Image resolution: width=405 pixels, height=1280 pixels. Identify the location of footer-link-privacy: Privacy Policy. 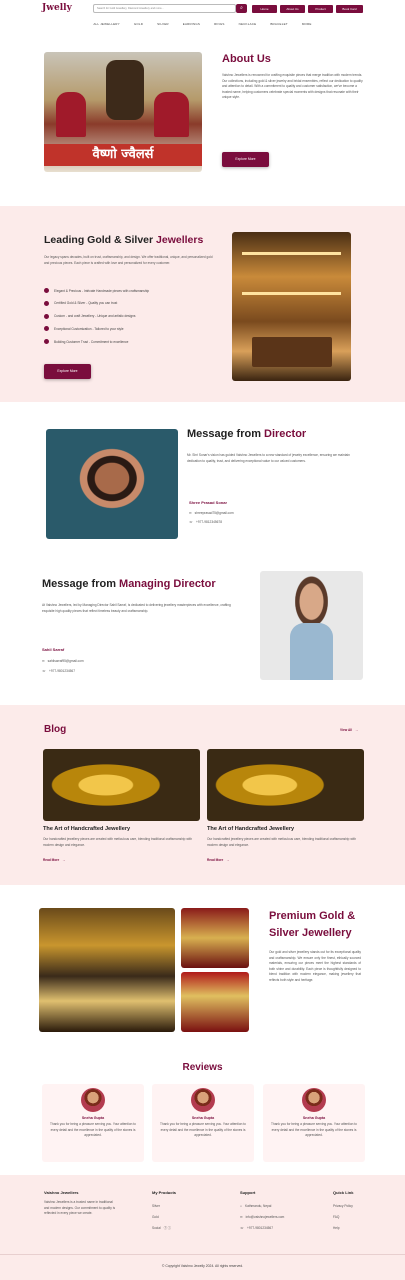
(343, 1206).